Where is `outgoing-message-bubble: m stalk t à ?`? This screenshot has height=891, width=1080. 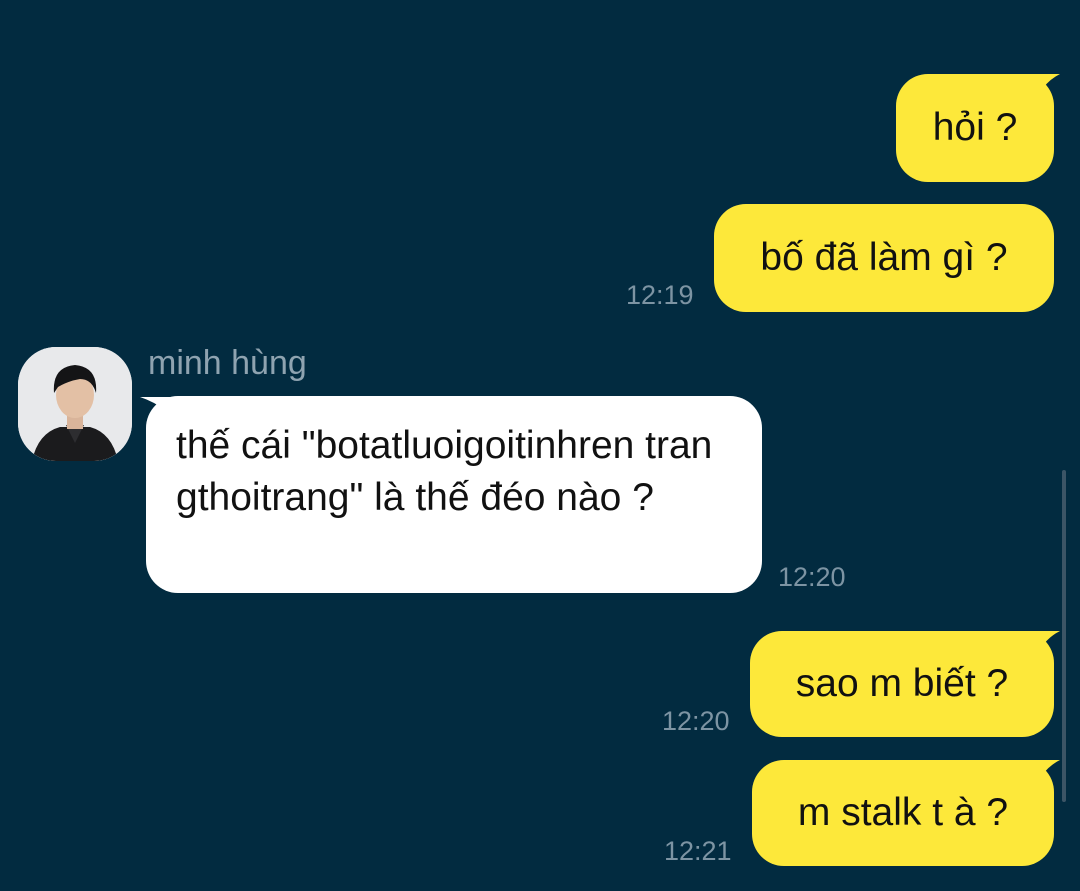 outgoing-message-bubble: m stalk t à ? is located at coordinates (903, 813).